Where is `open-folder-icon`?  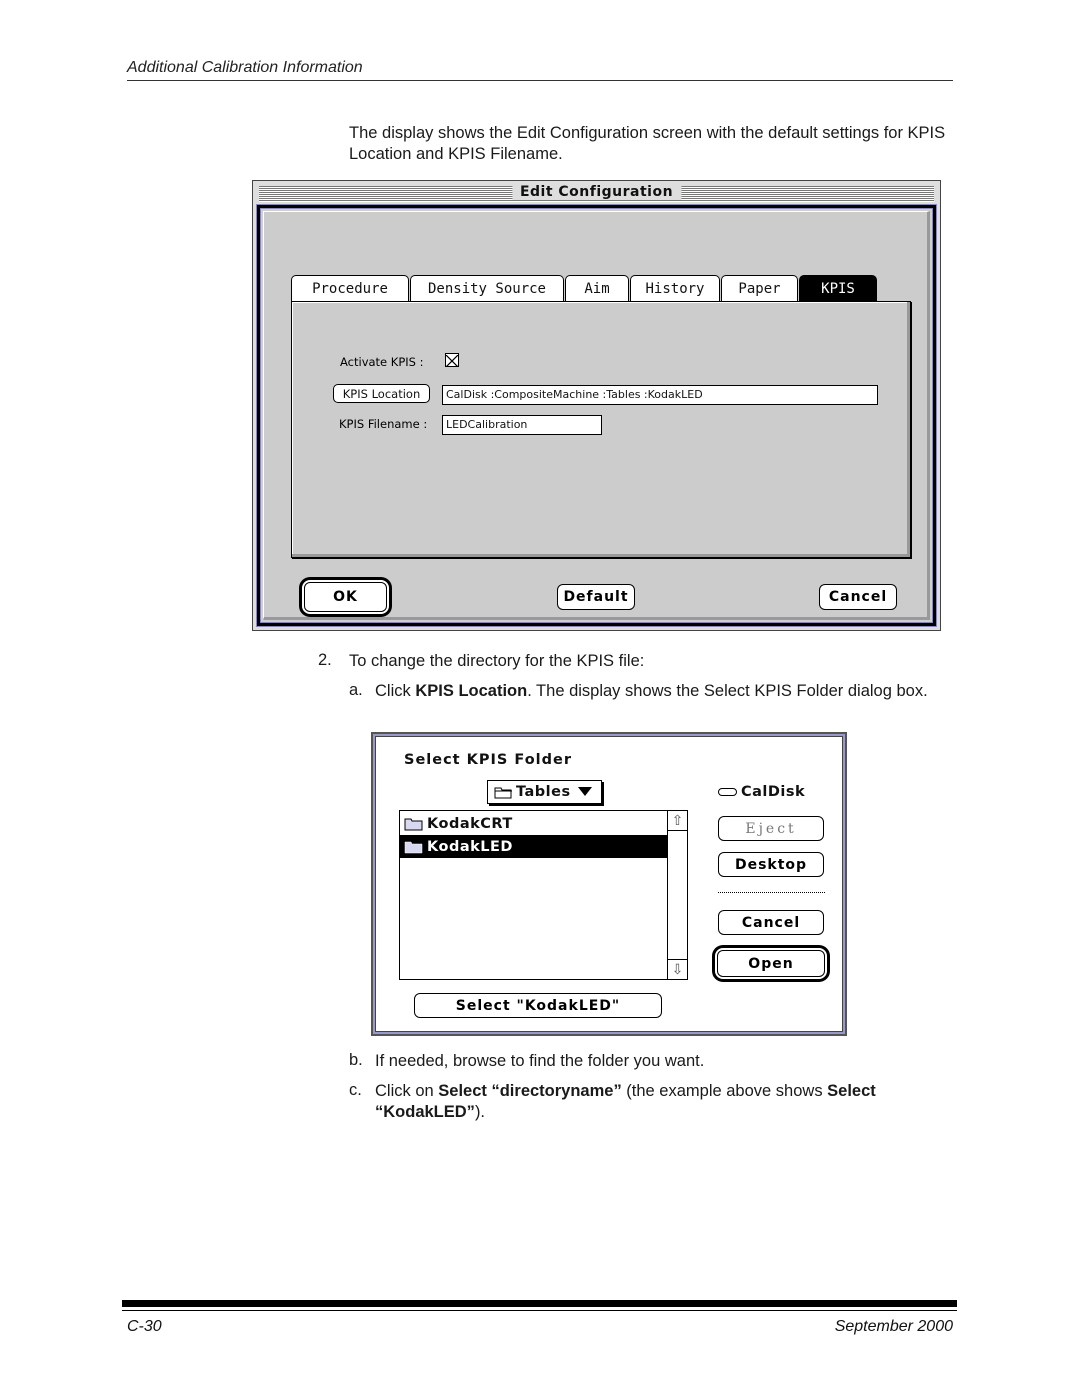 open-folder-icon is located at coordinates (503, 793).